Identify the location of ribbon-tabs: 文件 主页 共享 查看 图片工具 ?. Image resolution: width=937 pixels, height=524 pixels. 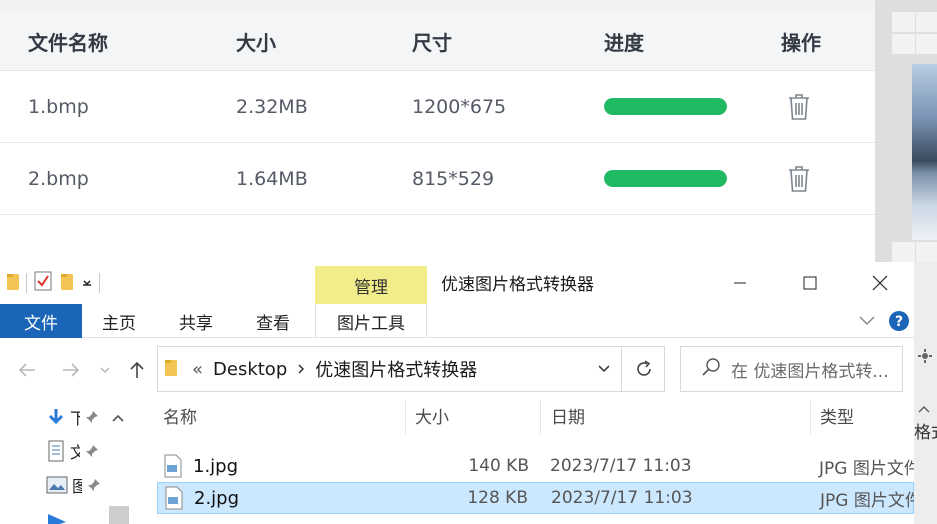
(457, 321).